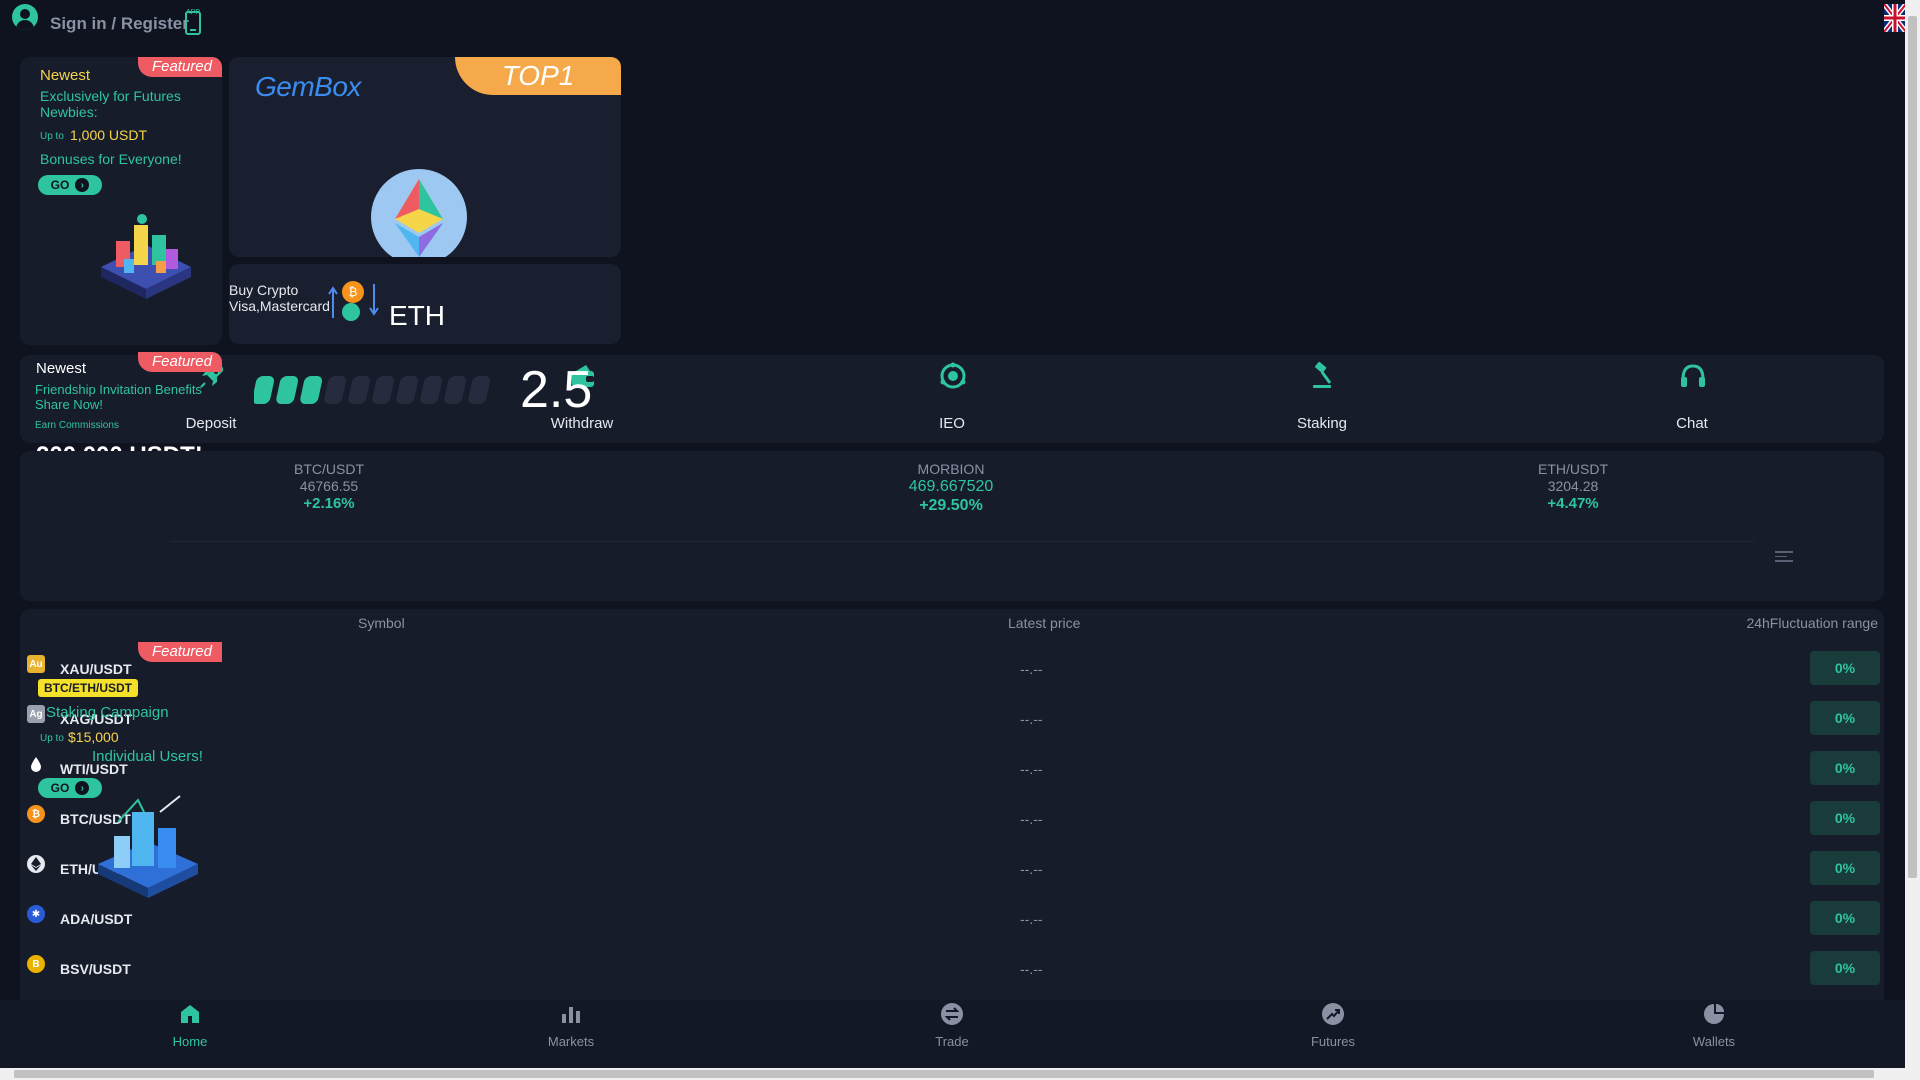 This screenshot has height=1080, width=1920. Describe the element at coordinates (93, 737) in the screenshot. I see `promo-amount: $15,000` at that location.